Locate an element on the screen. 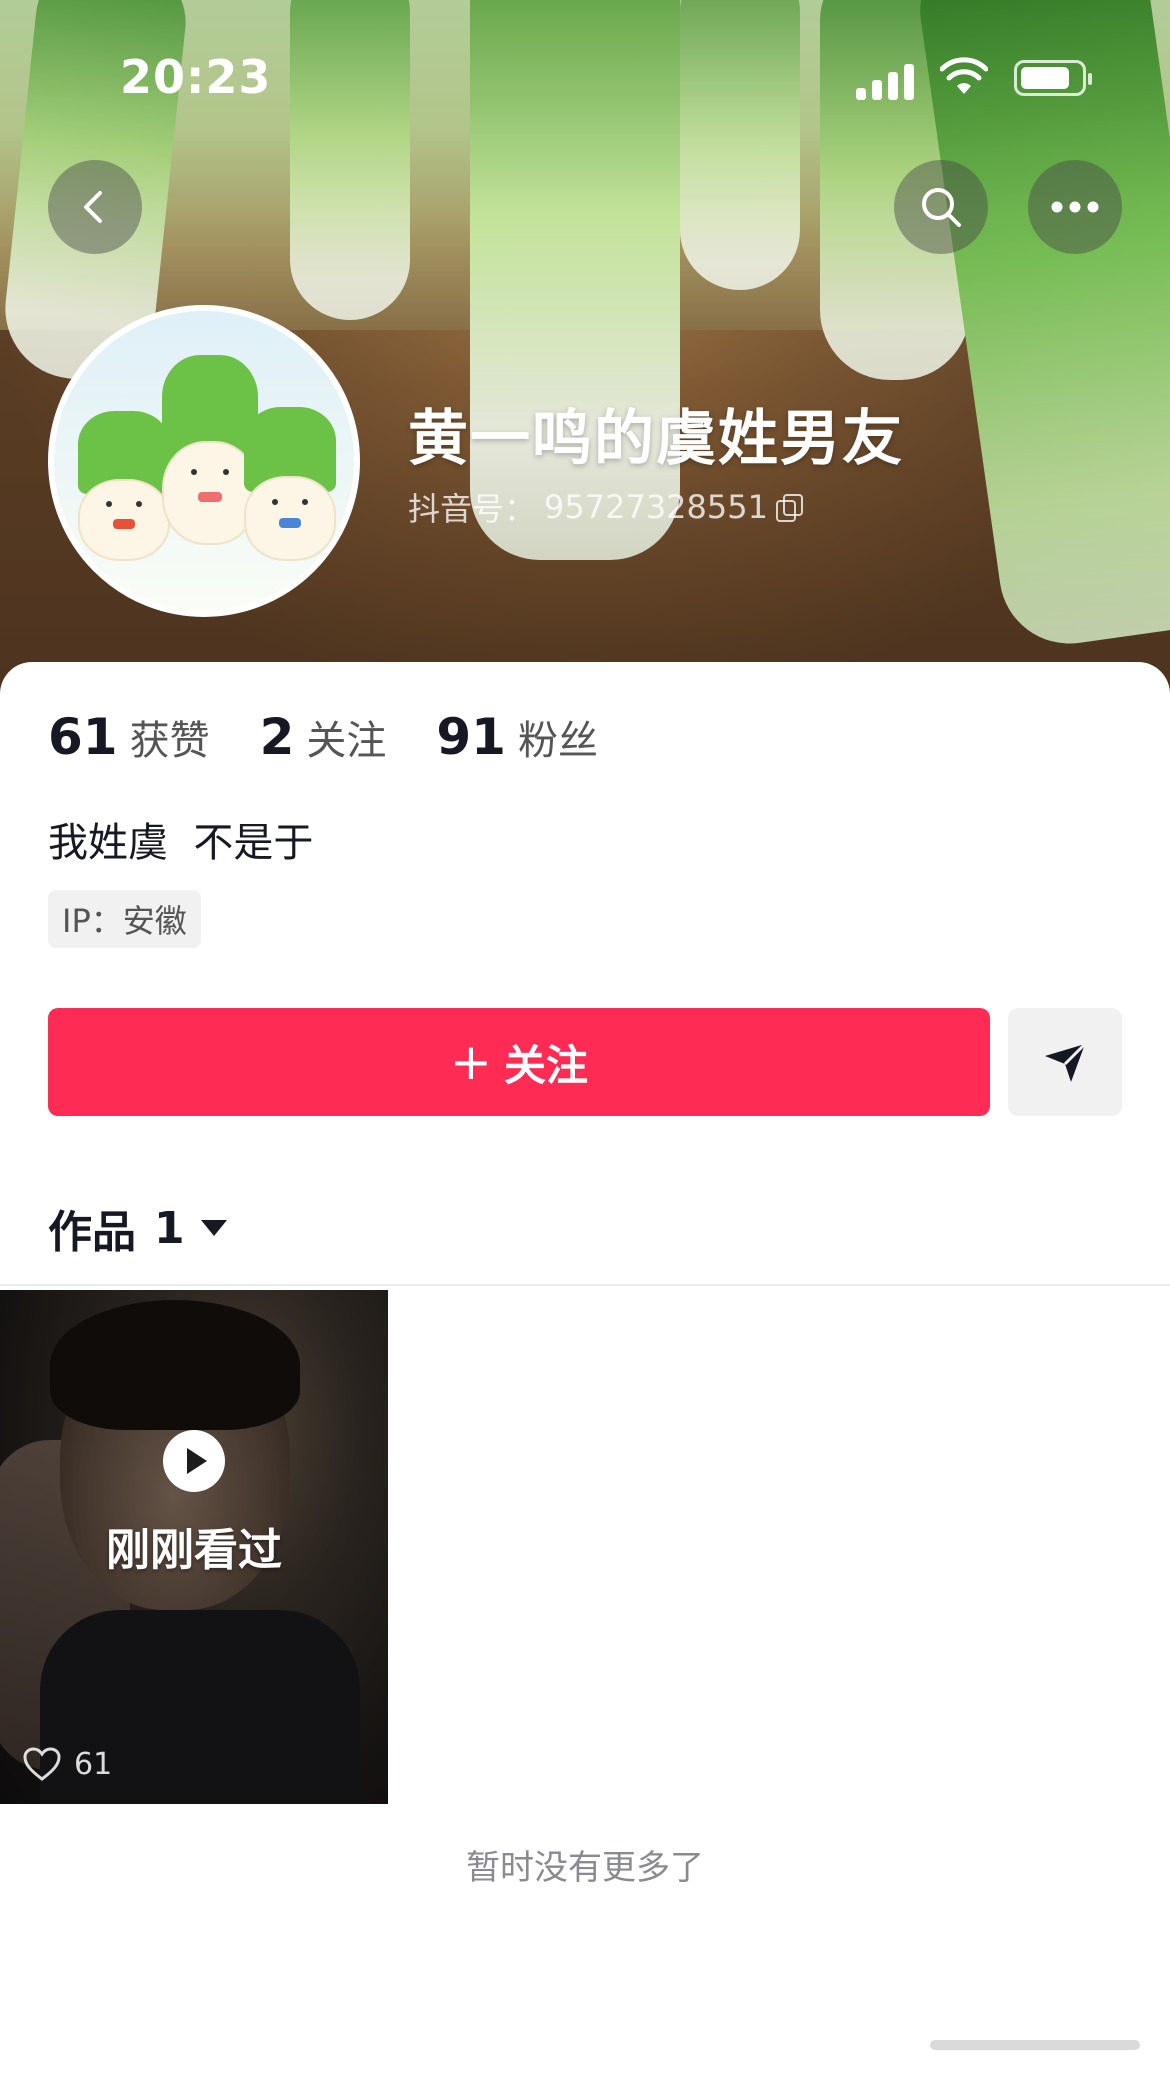 The width and height of the screenshot is (1170, 2075). follow-button: + 关注 is located at coordinates (519, 1062).